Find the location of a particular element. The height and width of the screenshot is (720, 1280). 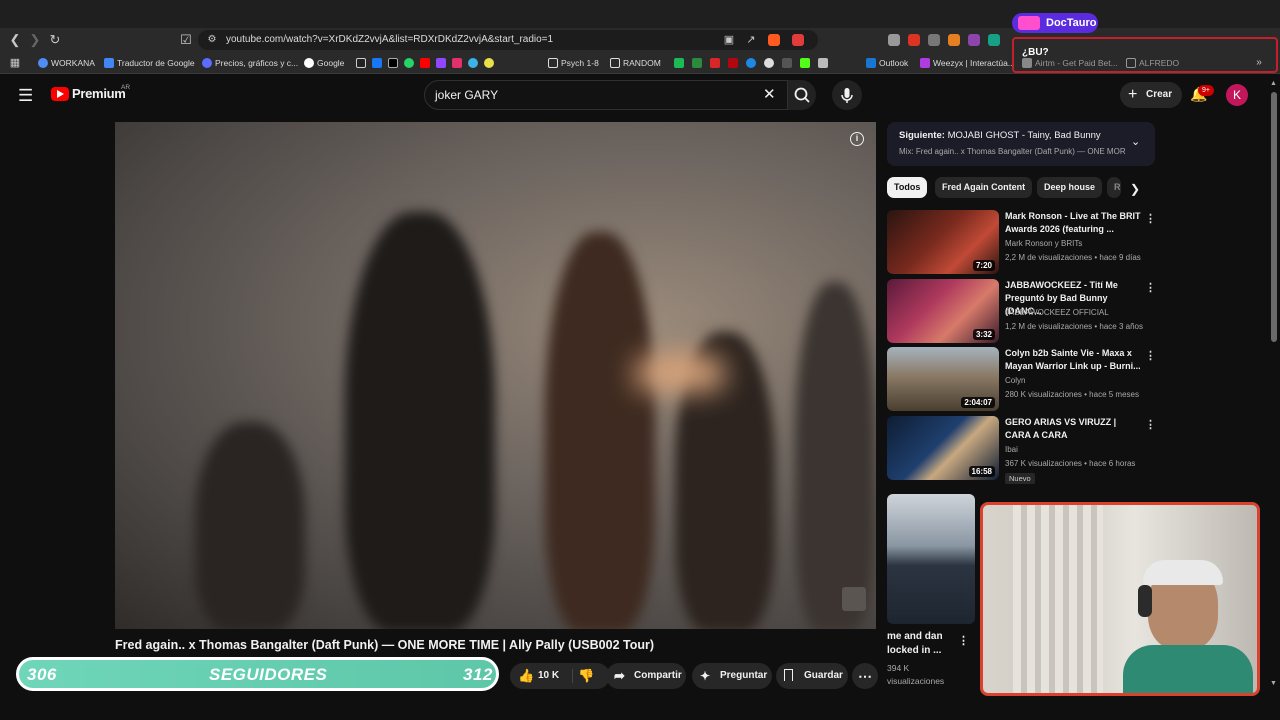

chip-fred-again: Fred Again Content is located at coordinates (984, 187).